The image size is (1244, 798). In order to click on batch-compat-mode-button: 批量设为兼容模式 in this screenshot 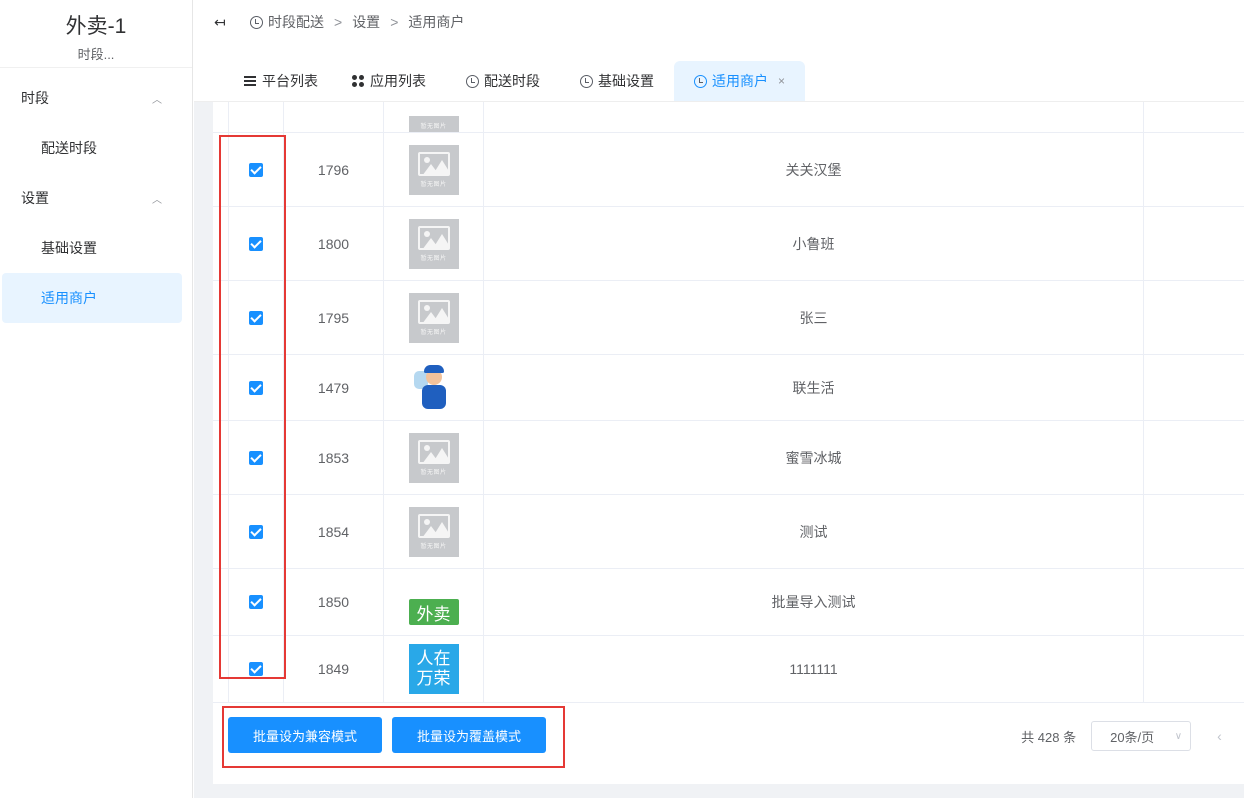, I will do `click(305, 735)`.